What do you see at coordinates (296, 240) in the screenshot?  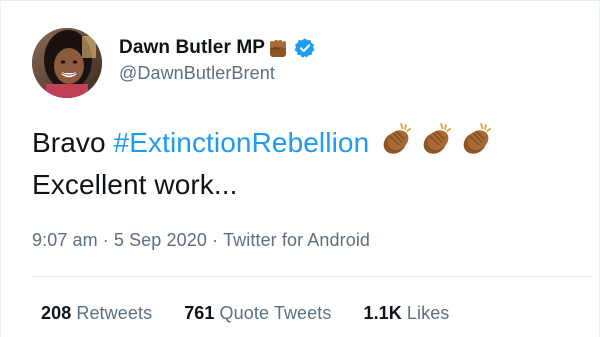 I see `tweet-source: Twitter for Android` at bounding box center [296, 240].